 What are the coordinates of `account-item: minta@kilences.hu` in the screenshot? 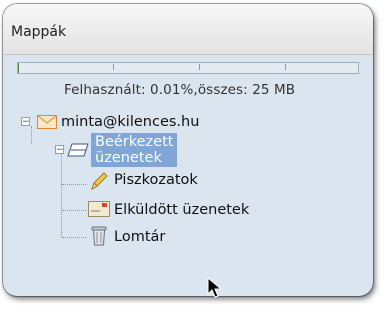 It's located at (130, 122).